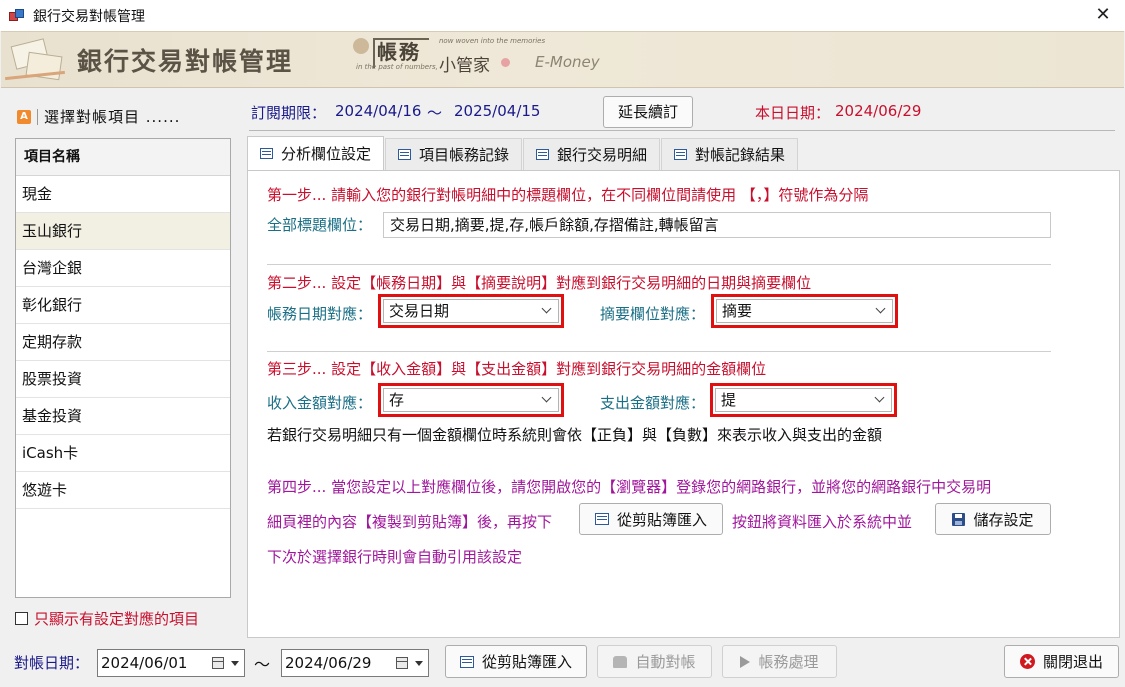  I want to click on summary-mapping-select: 摘要, so click(804, 311).